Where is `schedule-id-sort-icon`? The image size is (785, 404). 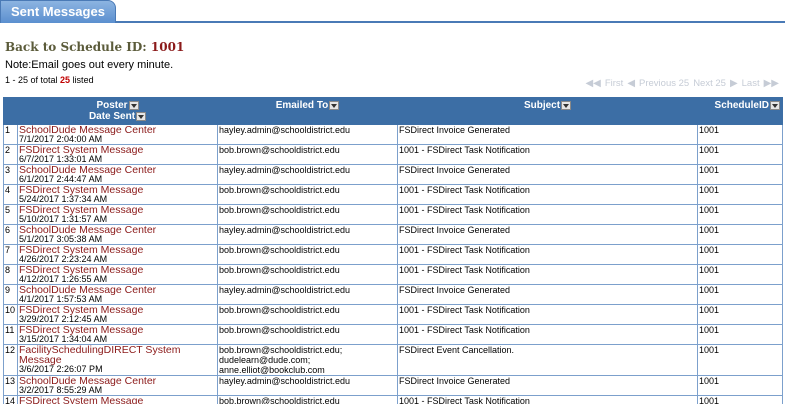 schedule-id-sort-icon is located at coordinates (775, 105).